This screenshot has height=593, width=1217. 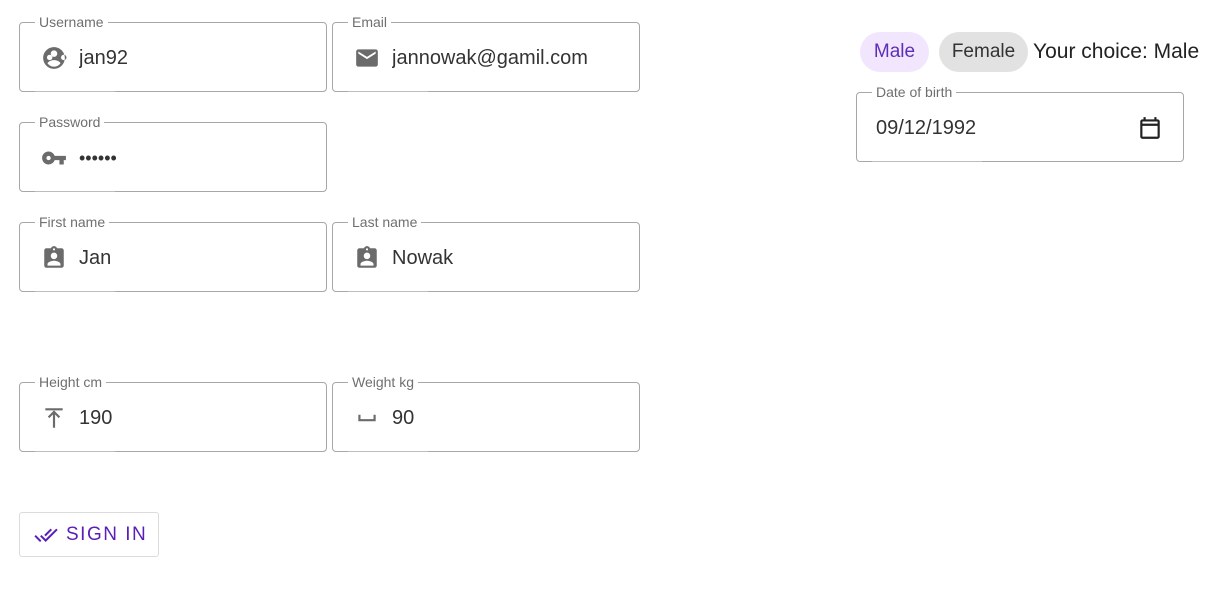 I want to click on username-underline, so click(x=75, y=91).